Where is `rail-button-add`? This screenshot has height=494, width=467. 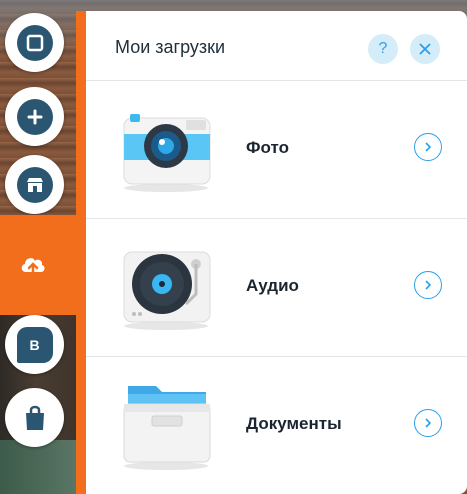
rail-button-add is located at coordinates (34, 116).